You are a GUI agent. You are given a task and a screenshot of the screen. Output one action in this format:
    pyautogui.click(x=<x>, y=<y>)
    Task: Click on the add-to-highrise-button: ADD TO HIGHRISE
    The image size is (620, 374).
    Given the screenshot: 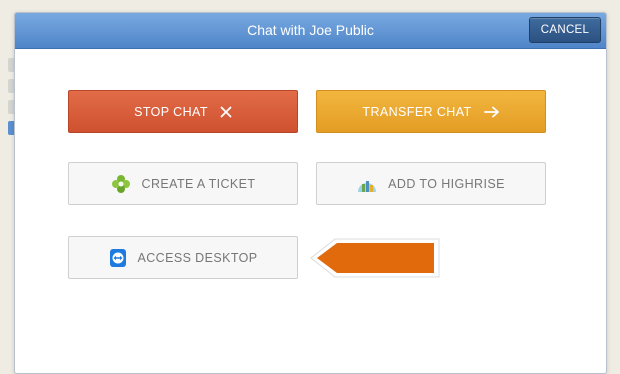 What is the action you would take?
    pyautogui.click(x=431, y=183)
    